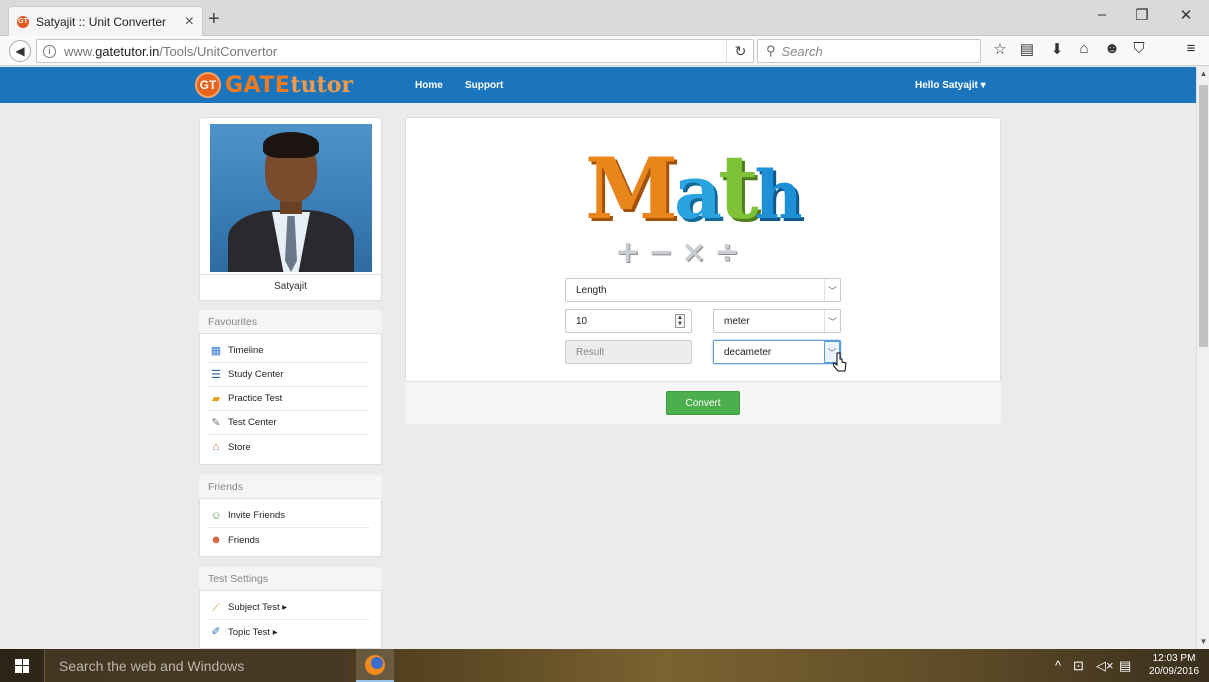  Describe the element at coordinates (1057, 49) in the screenshot. I see `download-icon: ⬇` at that location.